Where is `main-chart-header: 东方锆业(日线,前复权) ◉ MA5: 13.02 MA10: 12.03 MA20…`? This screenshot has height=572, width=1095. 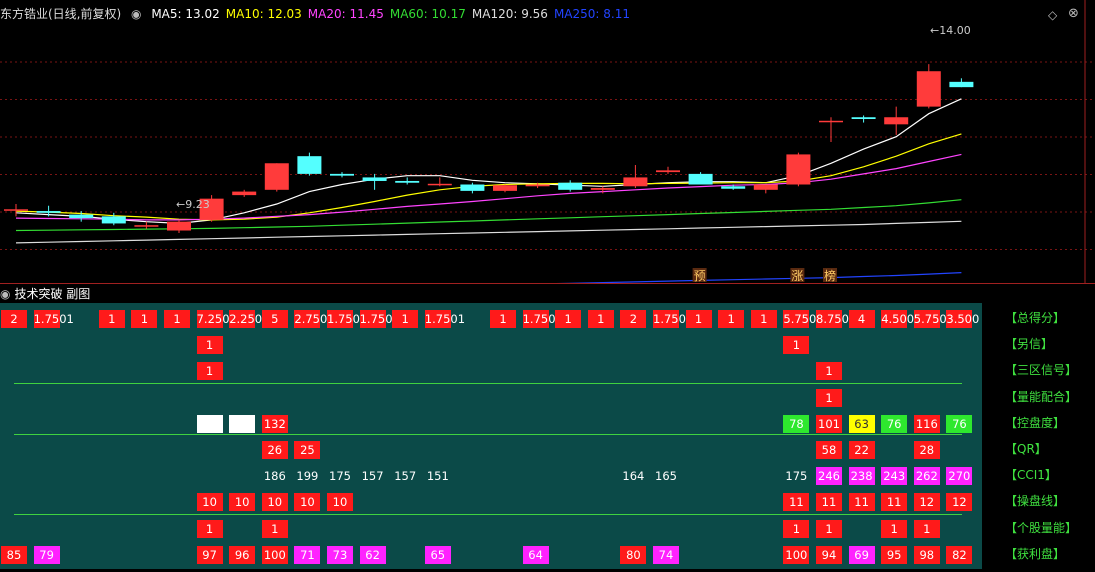
main-chart-header: 东方锆业(日线,前复权) ◉ MA5: 13.02 MA10: 12.03 MA20… is located at coordinates (321, 14).